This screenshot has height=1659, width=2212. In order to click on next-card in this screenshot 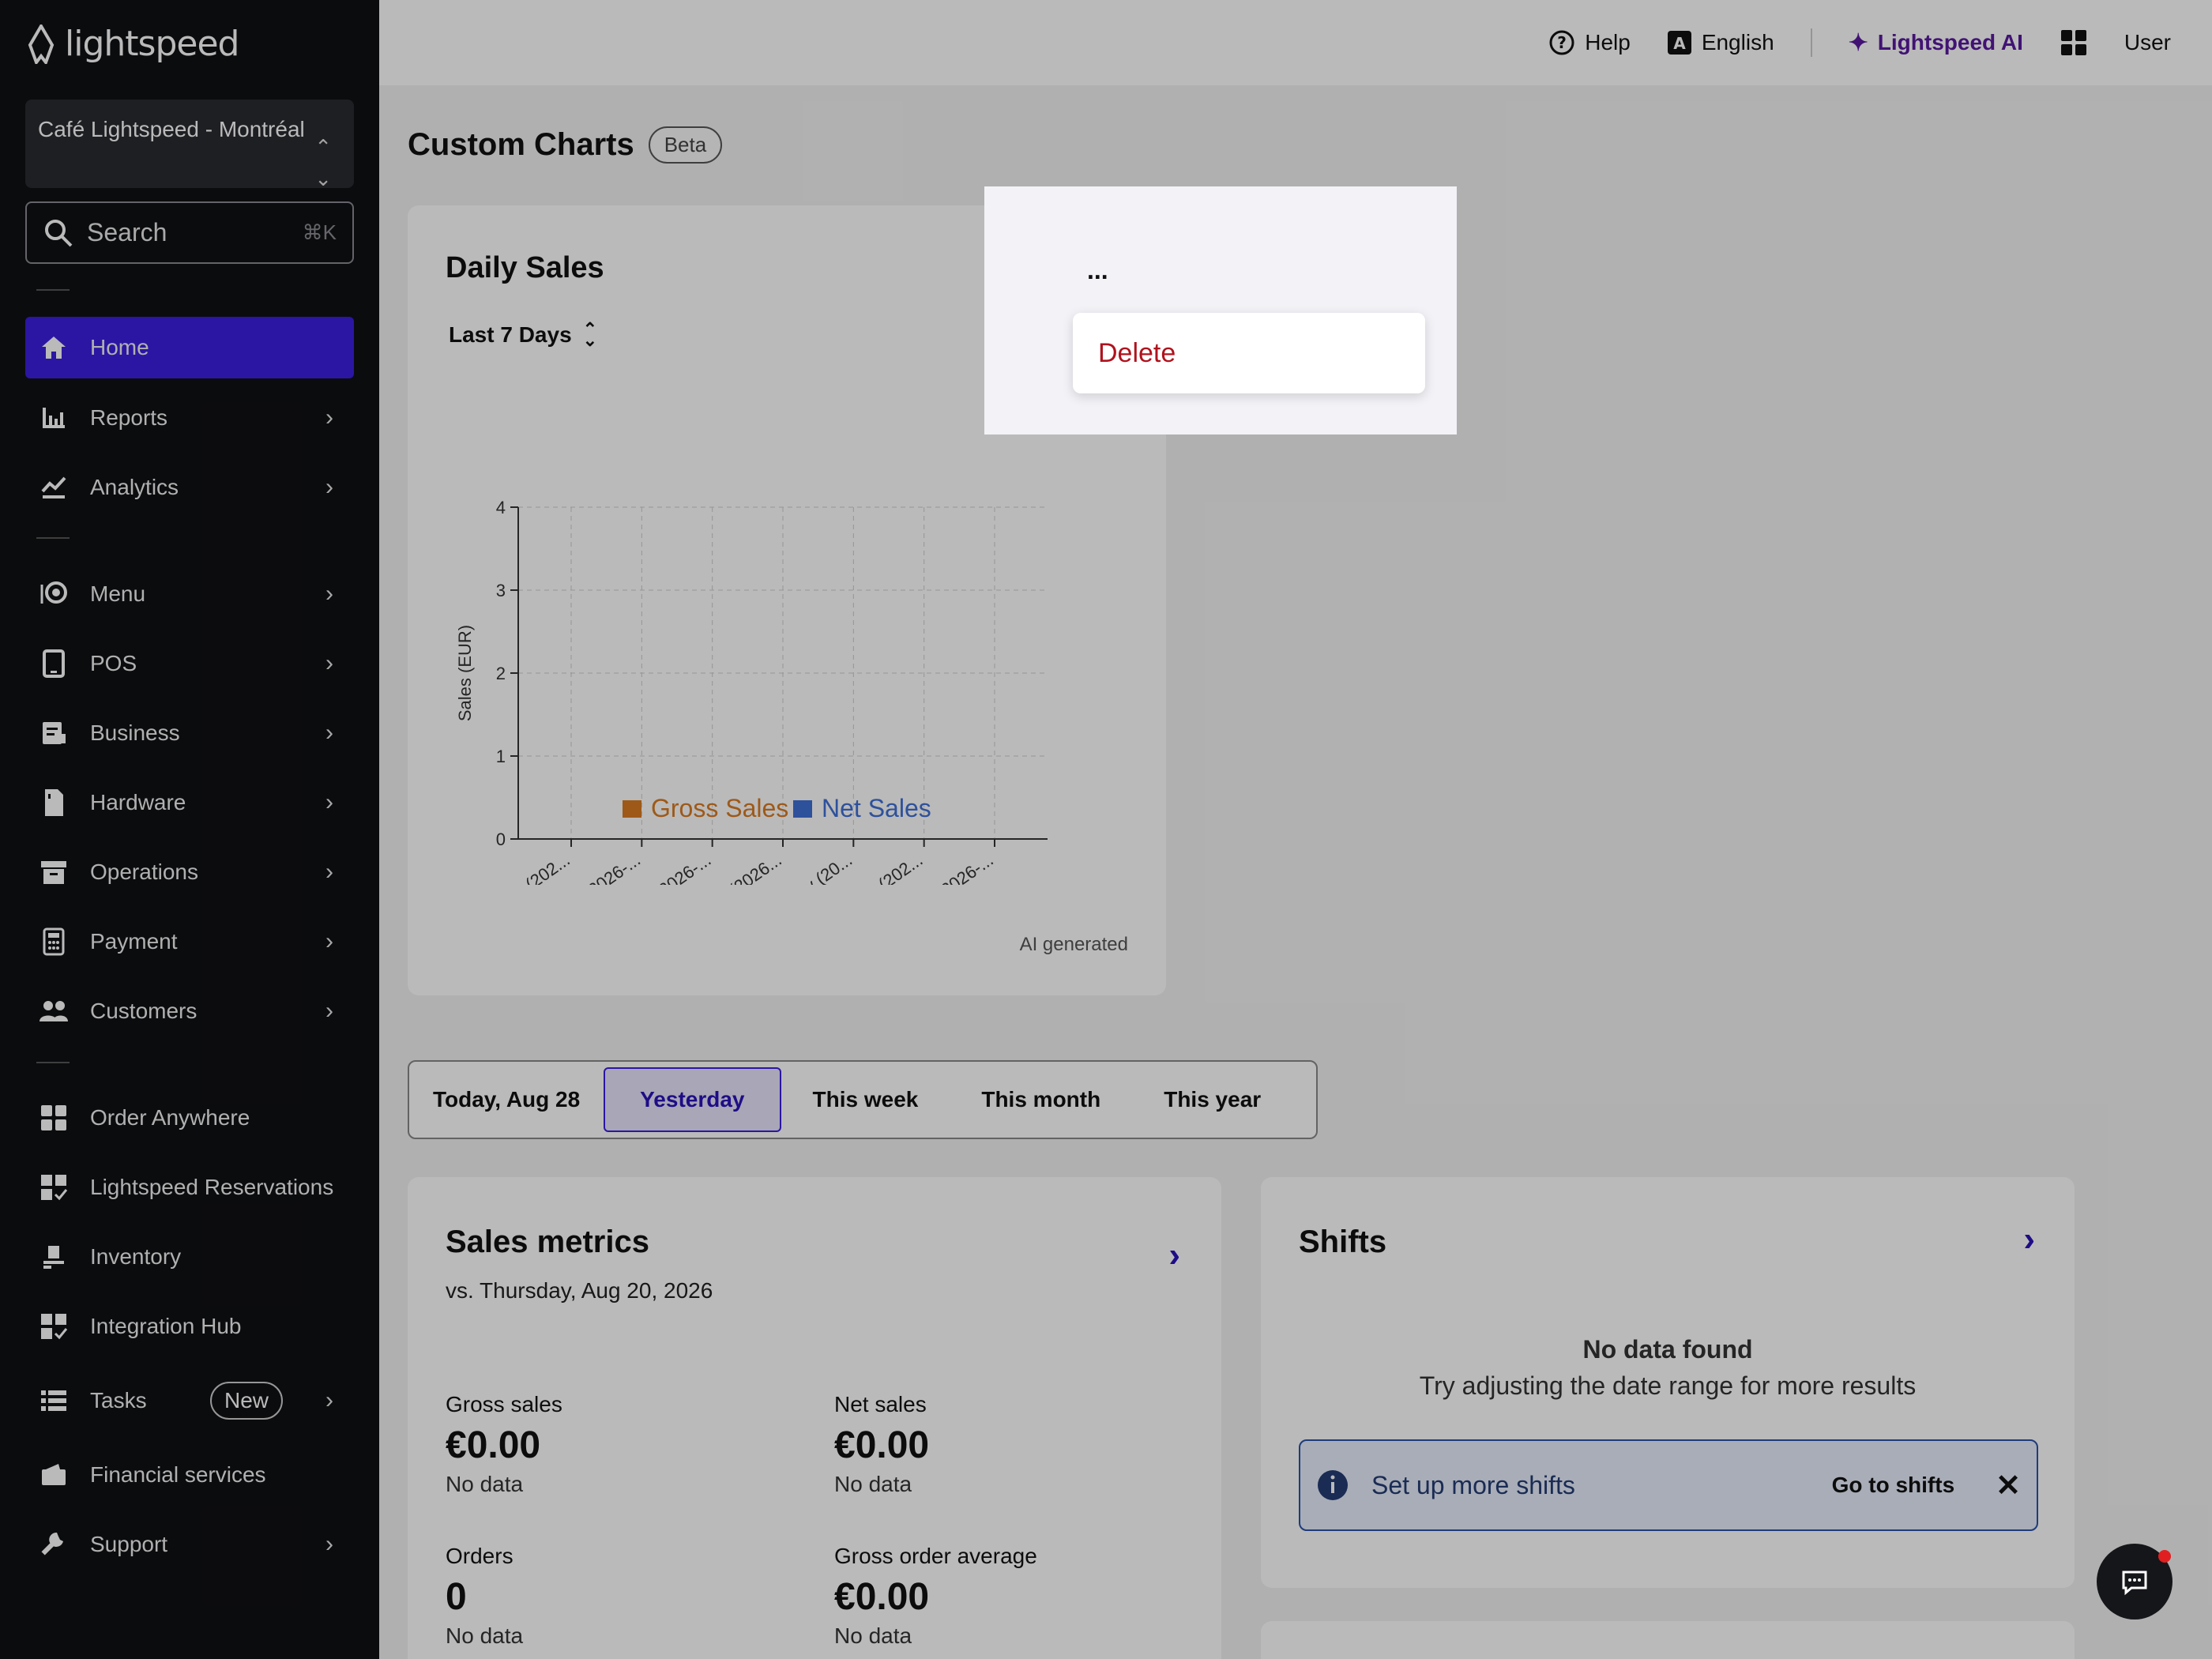, I will do `click(1668, 1640)`.